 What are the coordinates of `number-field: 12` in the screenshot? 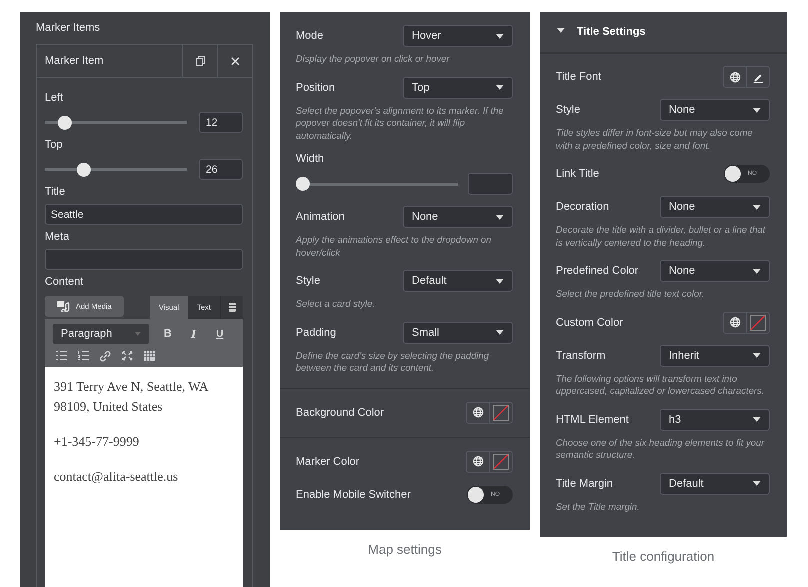 It's located at (221, 122).